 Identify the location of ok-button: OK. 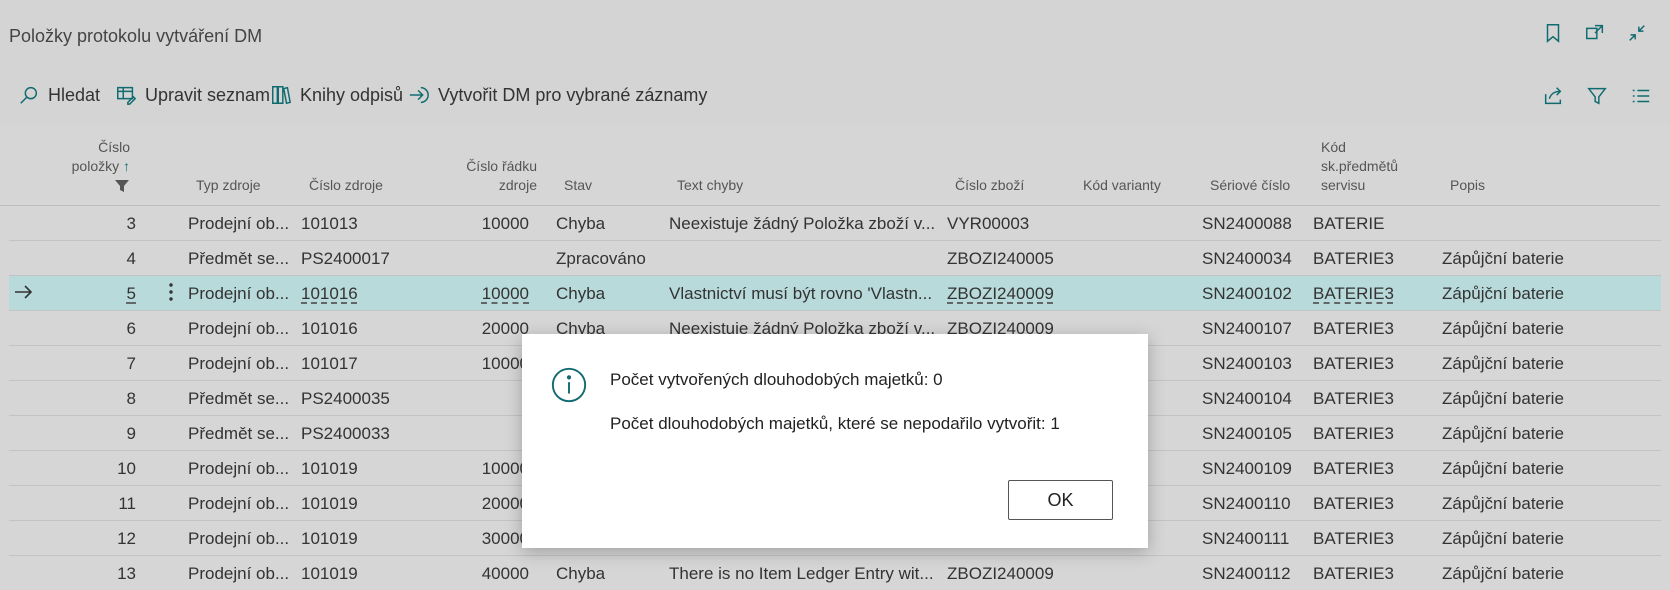
(1060, 500).